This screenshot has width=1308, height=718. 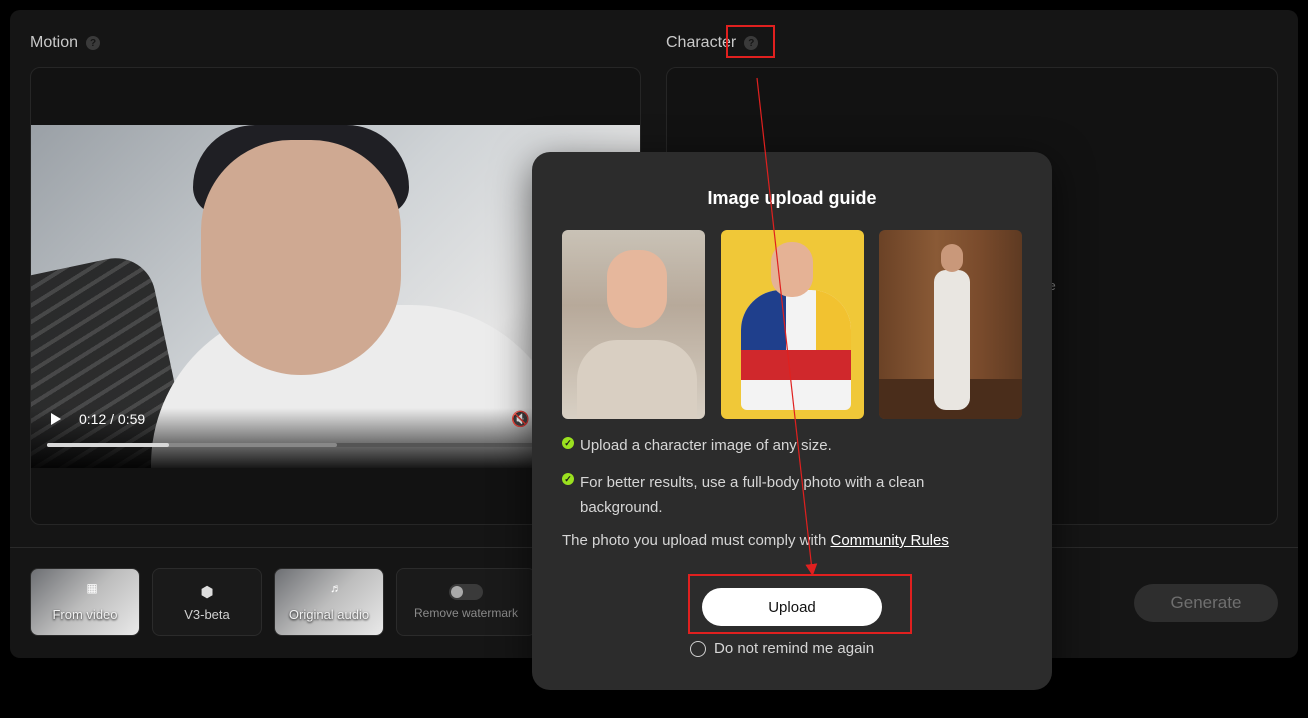 What do you see at coordinates (56, 419) in the screenshot?
I see `play-icon` at bounding box center [56, 419].